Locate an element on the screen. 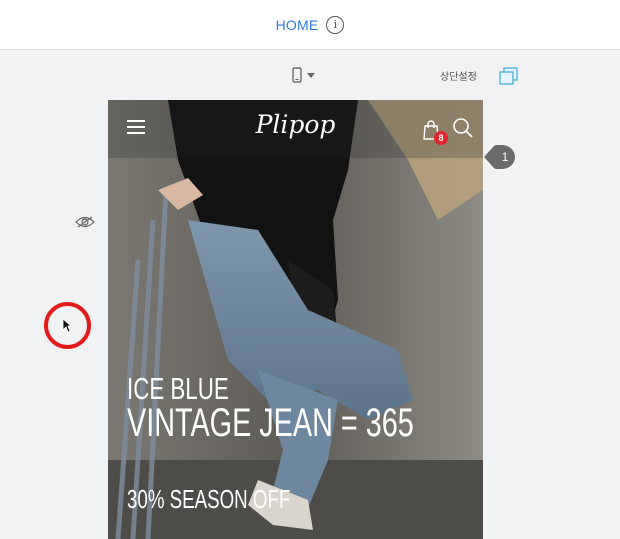 The image size is (620, 539). info-icon: i is located at coordinates (335, 24).